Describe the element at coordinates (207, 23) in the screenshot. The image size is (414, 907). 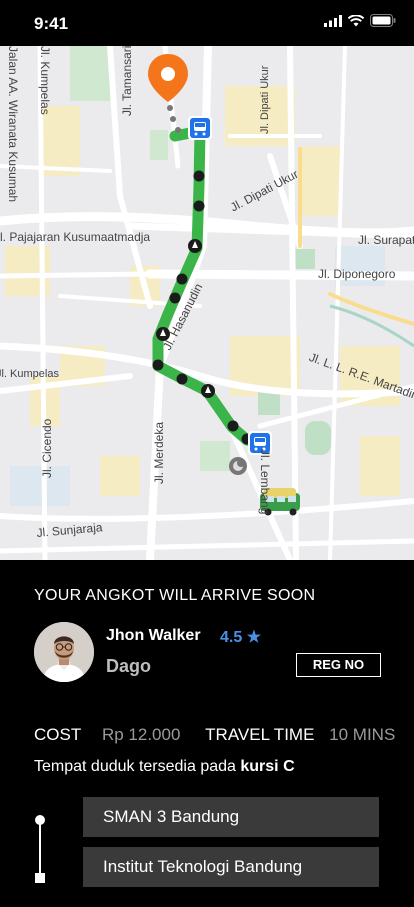
I see `status-bar: 9:41` at that location.